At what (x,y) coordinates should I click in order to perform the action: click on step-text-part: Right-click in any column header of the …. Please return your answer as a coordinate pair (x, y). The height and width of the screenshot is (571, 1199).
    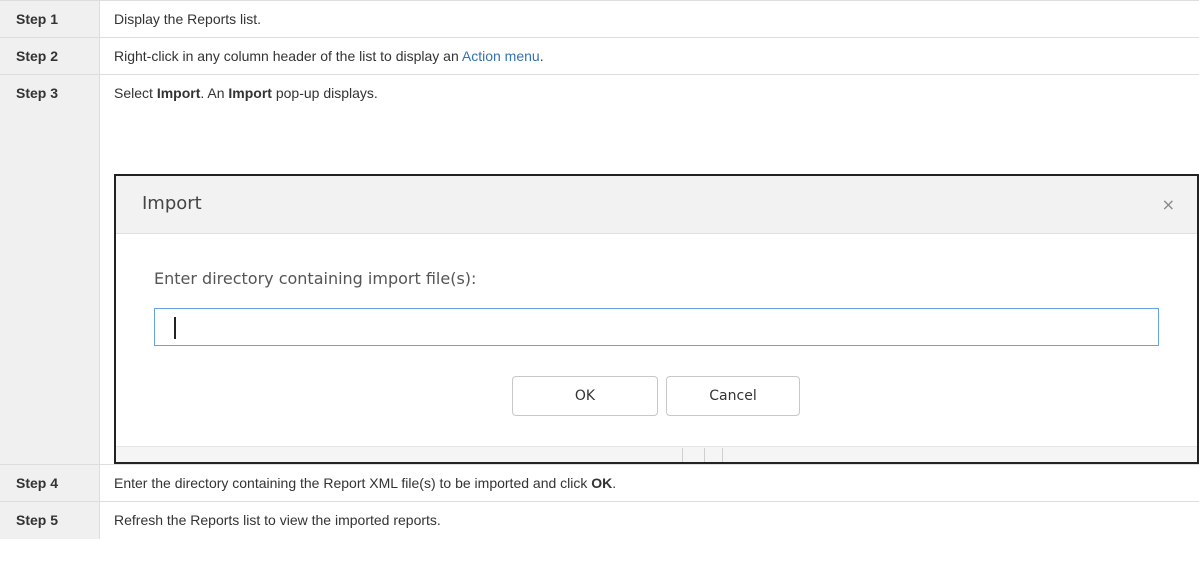
    Looking at the image, I should click on (288, 56).